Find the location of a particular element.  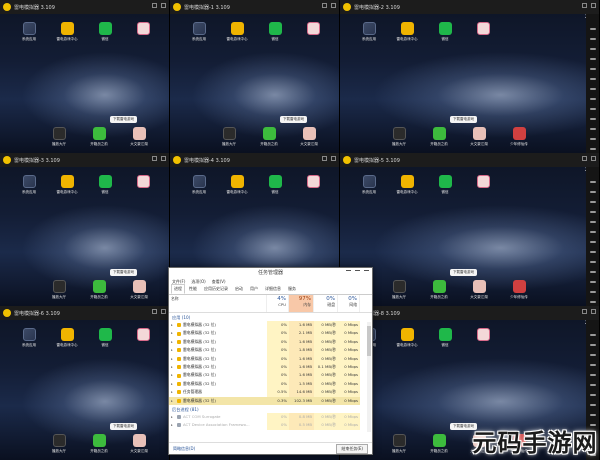

column-cpu: 4% CPU is located at coordinates (278, 303).